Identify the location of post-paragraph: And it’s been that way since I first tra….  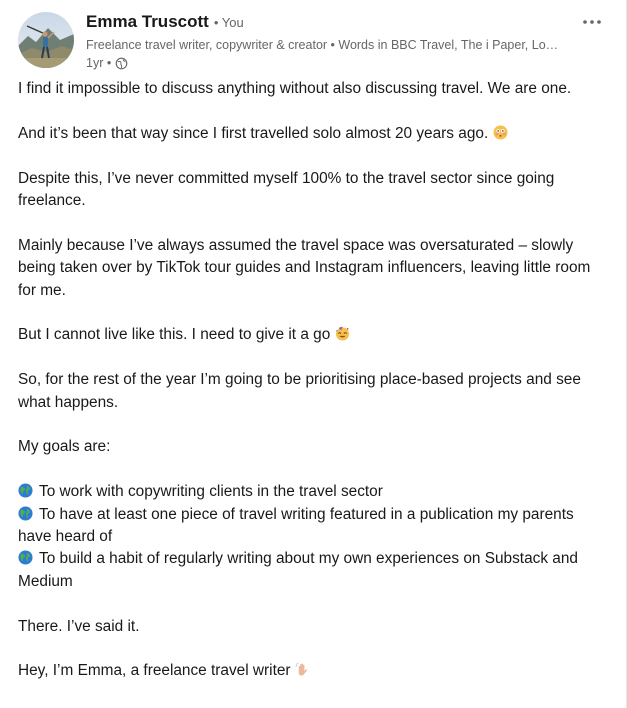
(313, 134).